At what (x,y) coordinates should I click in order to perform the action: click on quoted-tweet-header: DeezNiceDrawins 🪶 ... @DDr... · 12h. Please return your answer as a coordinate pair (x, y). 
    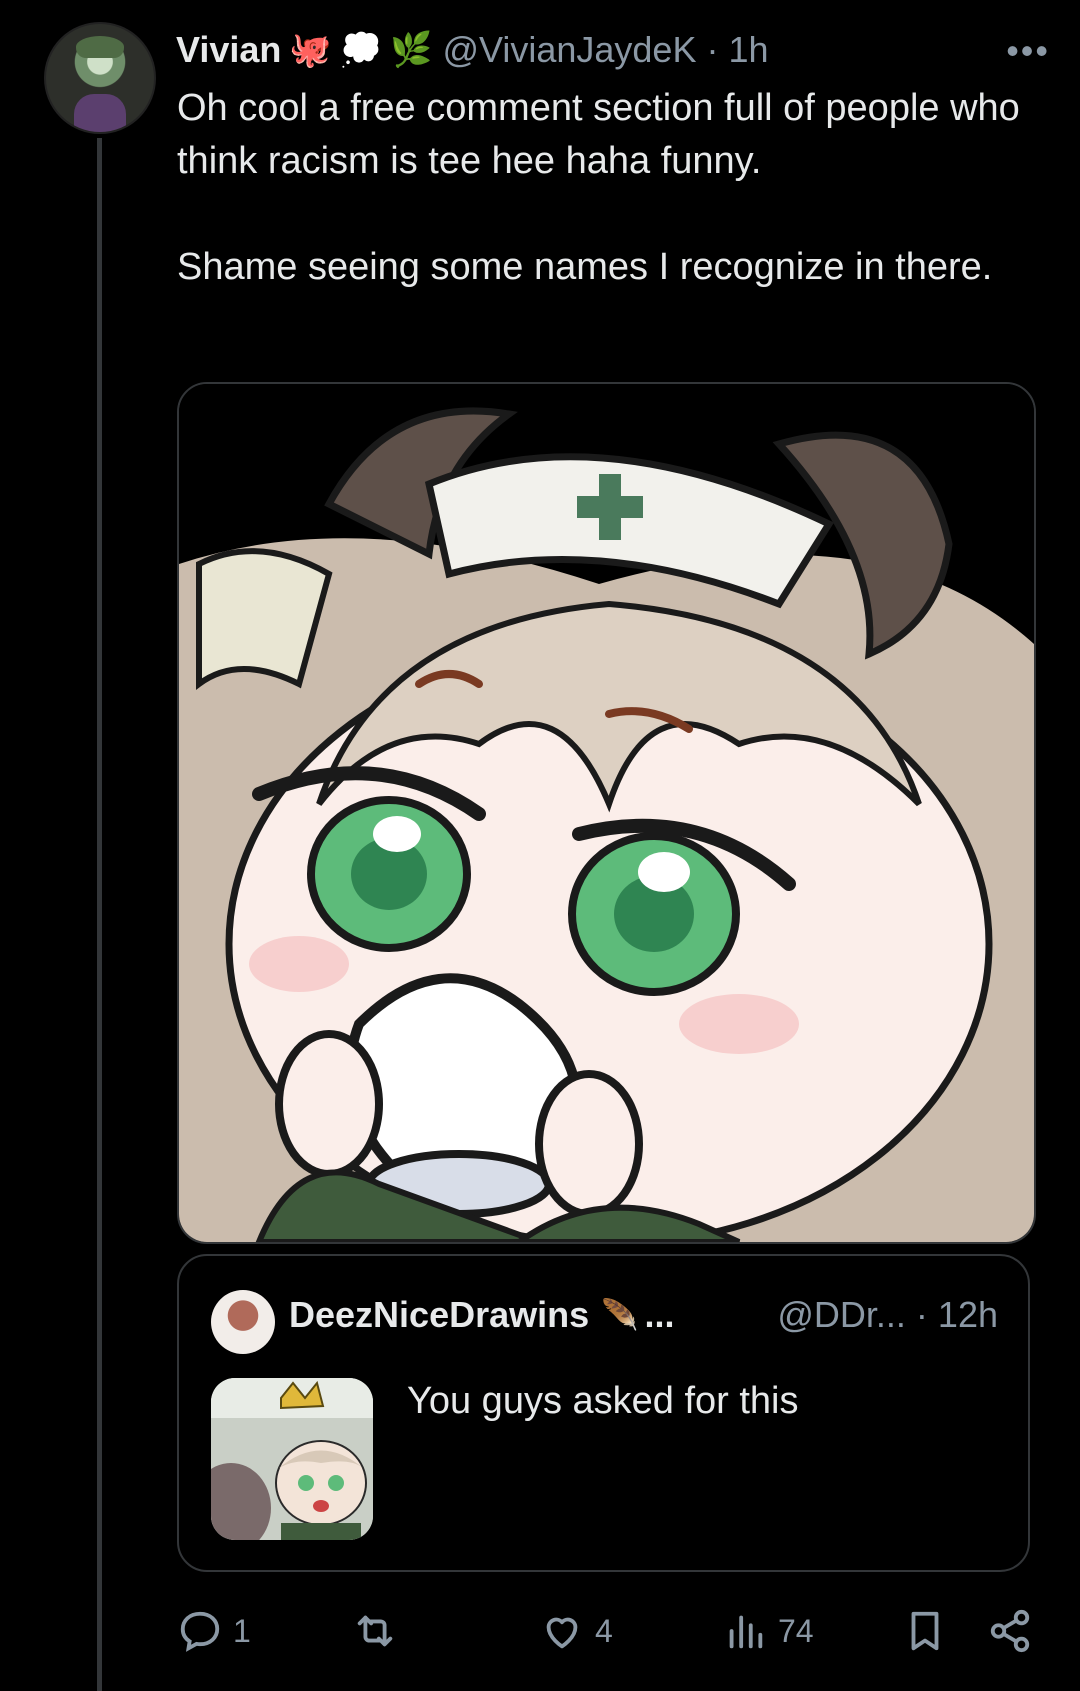
    Looking at the image, I should click on (643, 1315).